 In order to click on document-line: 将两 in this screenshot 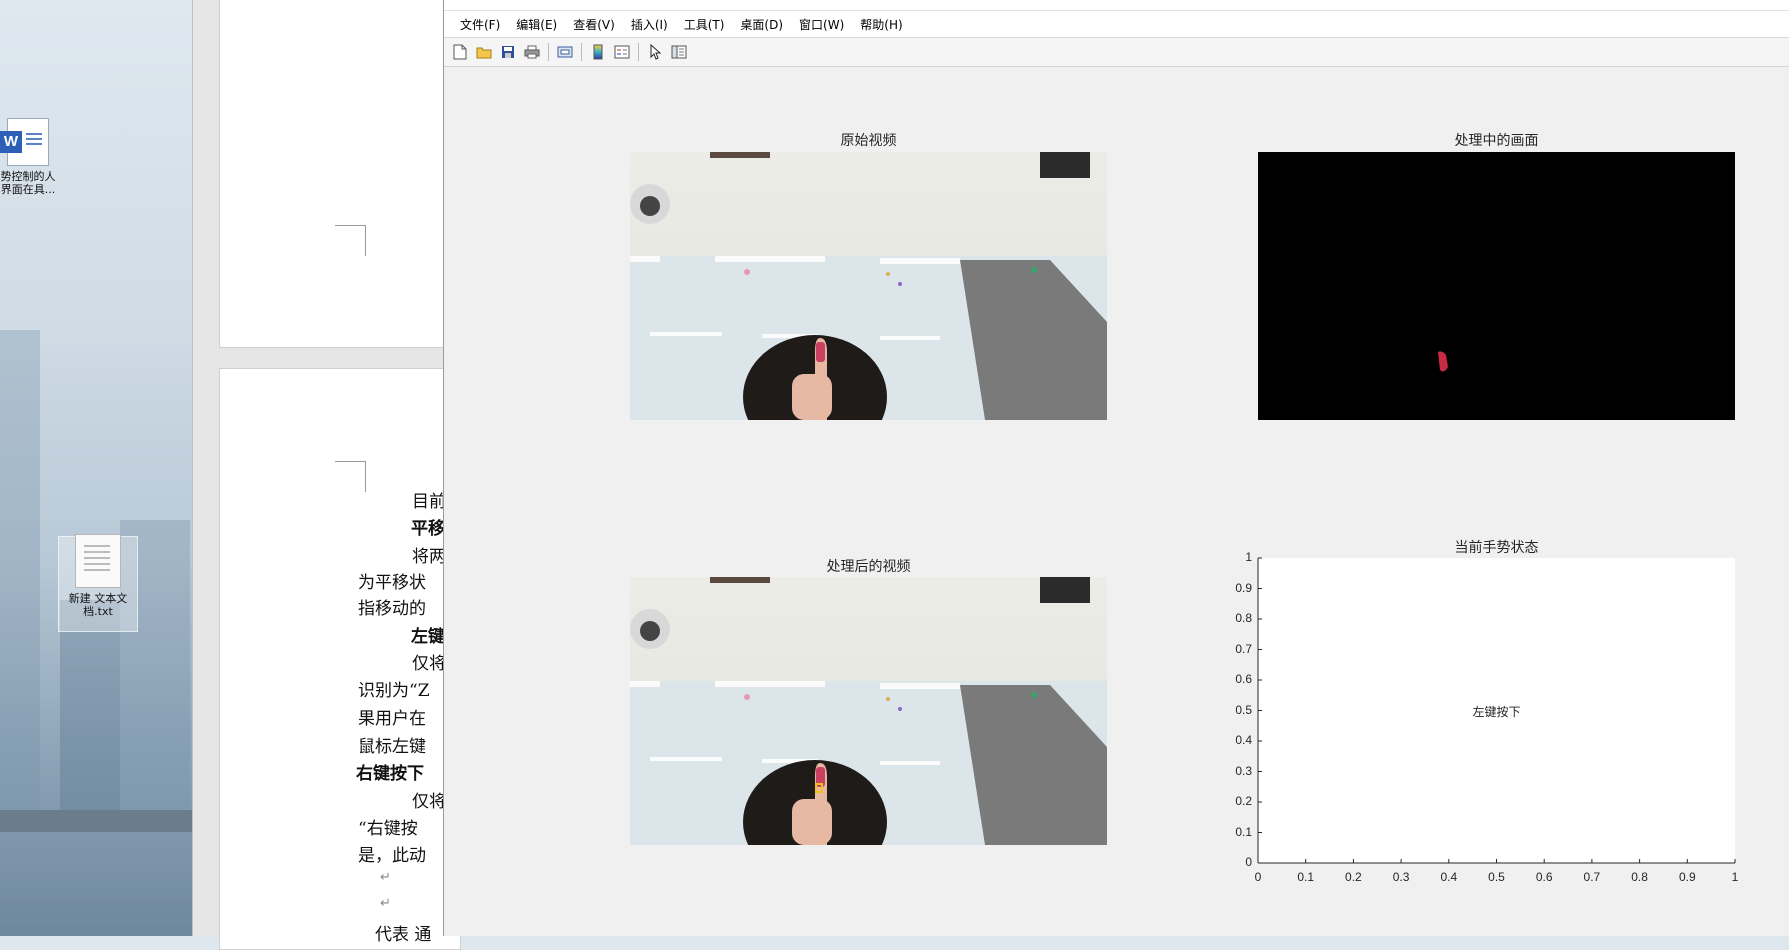, I will do `click(429, 557)`.